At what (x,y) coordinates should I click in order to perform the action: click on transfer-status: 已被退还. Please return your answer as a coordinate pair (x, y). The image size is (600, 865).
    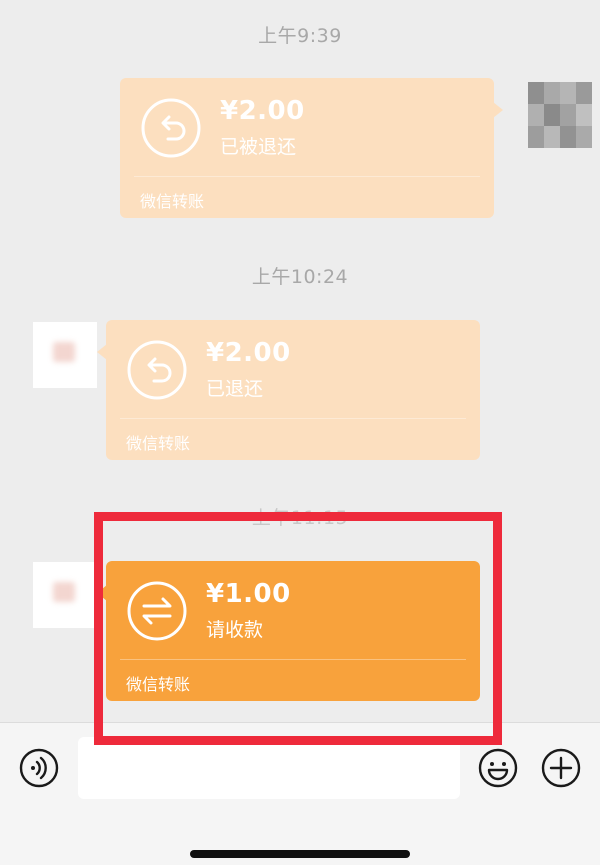
    Looking at the image, I should click on (258, 147).